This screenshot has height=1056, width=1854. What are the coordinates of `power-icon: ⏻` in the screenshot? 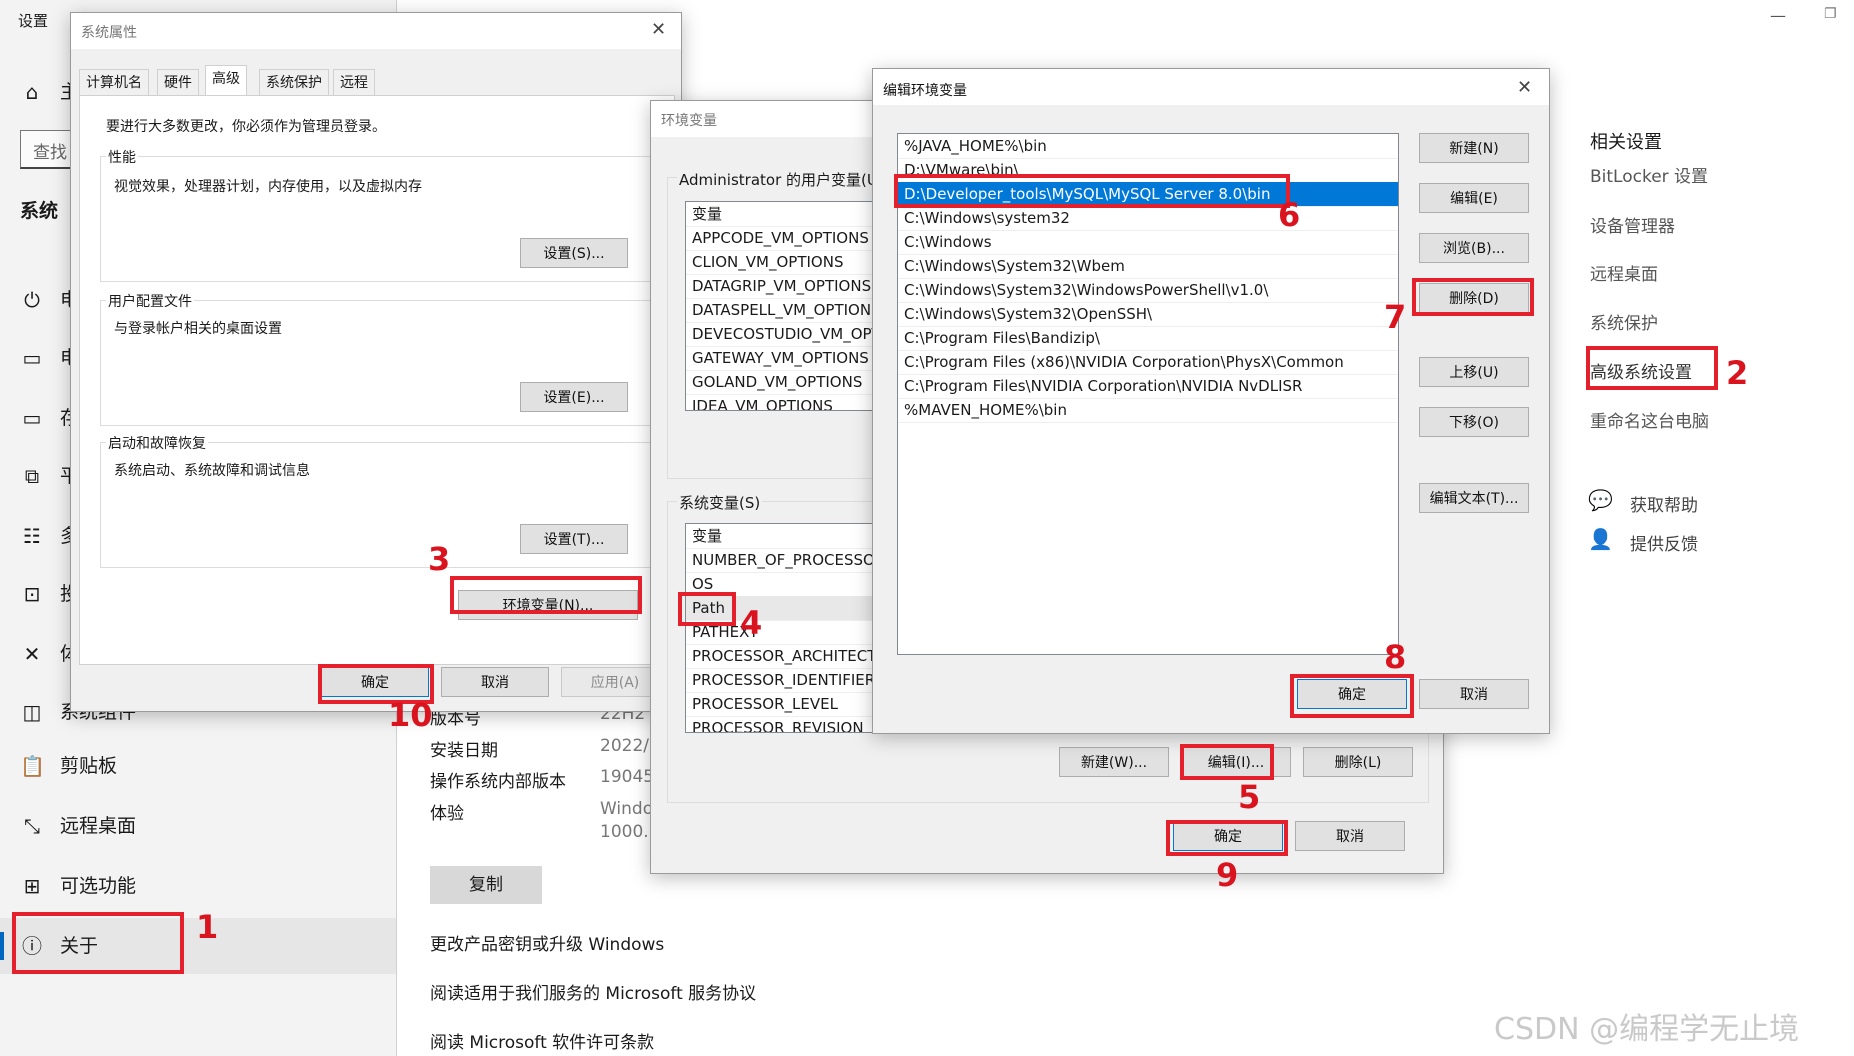 It's located at (32, 300).